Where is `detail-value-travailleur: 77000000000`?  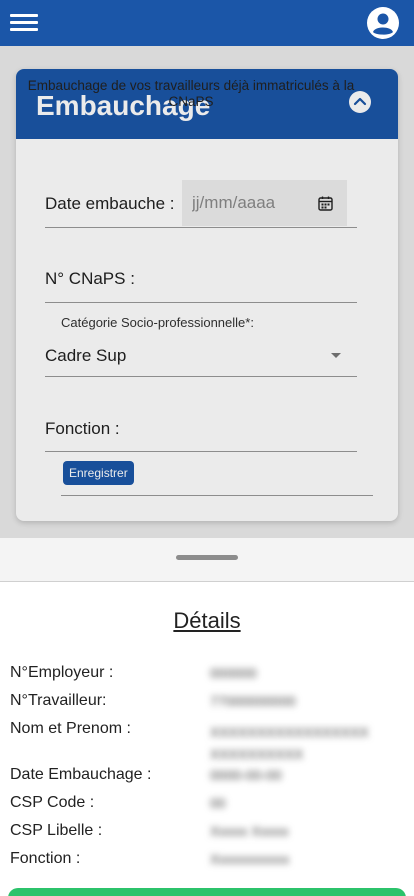
detail-value-travailleur: 77000000000 is located at coordinates (253, 701).